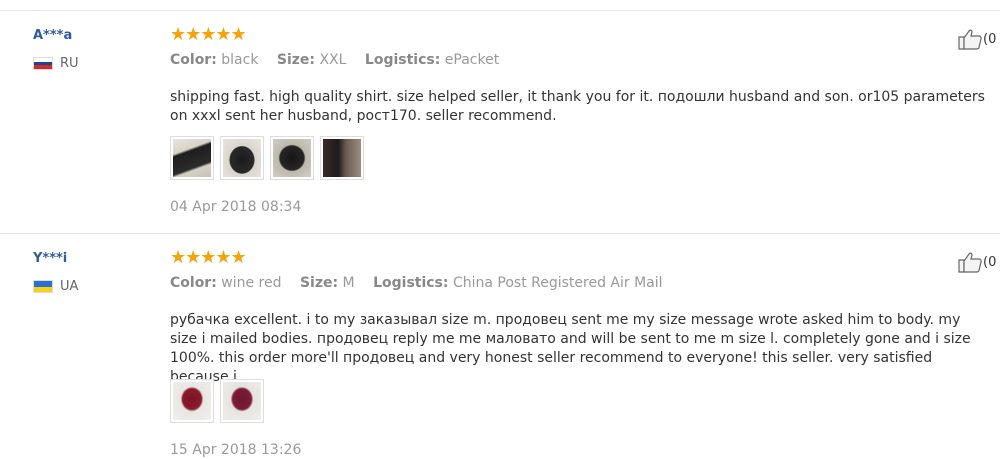 The height and width of the screenshot is (459, 1000). What do you see at coordinates (55, 286) in the screenshot?
I see `reviewer-country: UA` at bounding box center [55, 286].